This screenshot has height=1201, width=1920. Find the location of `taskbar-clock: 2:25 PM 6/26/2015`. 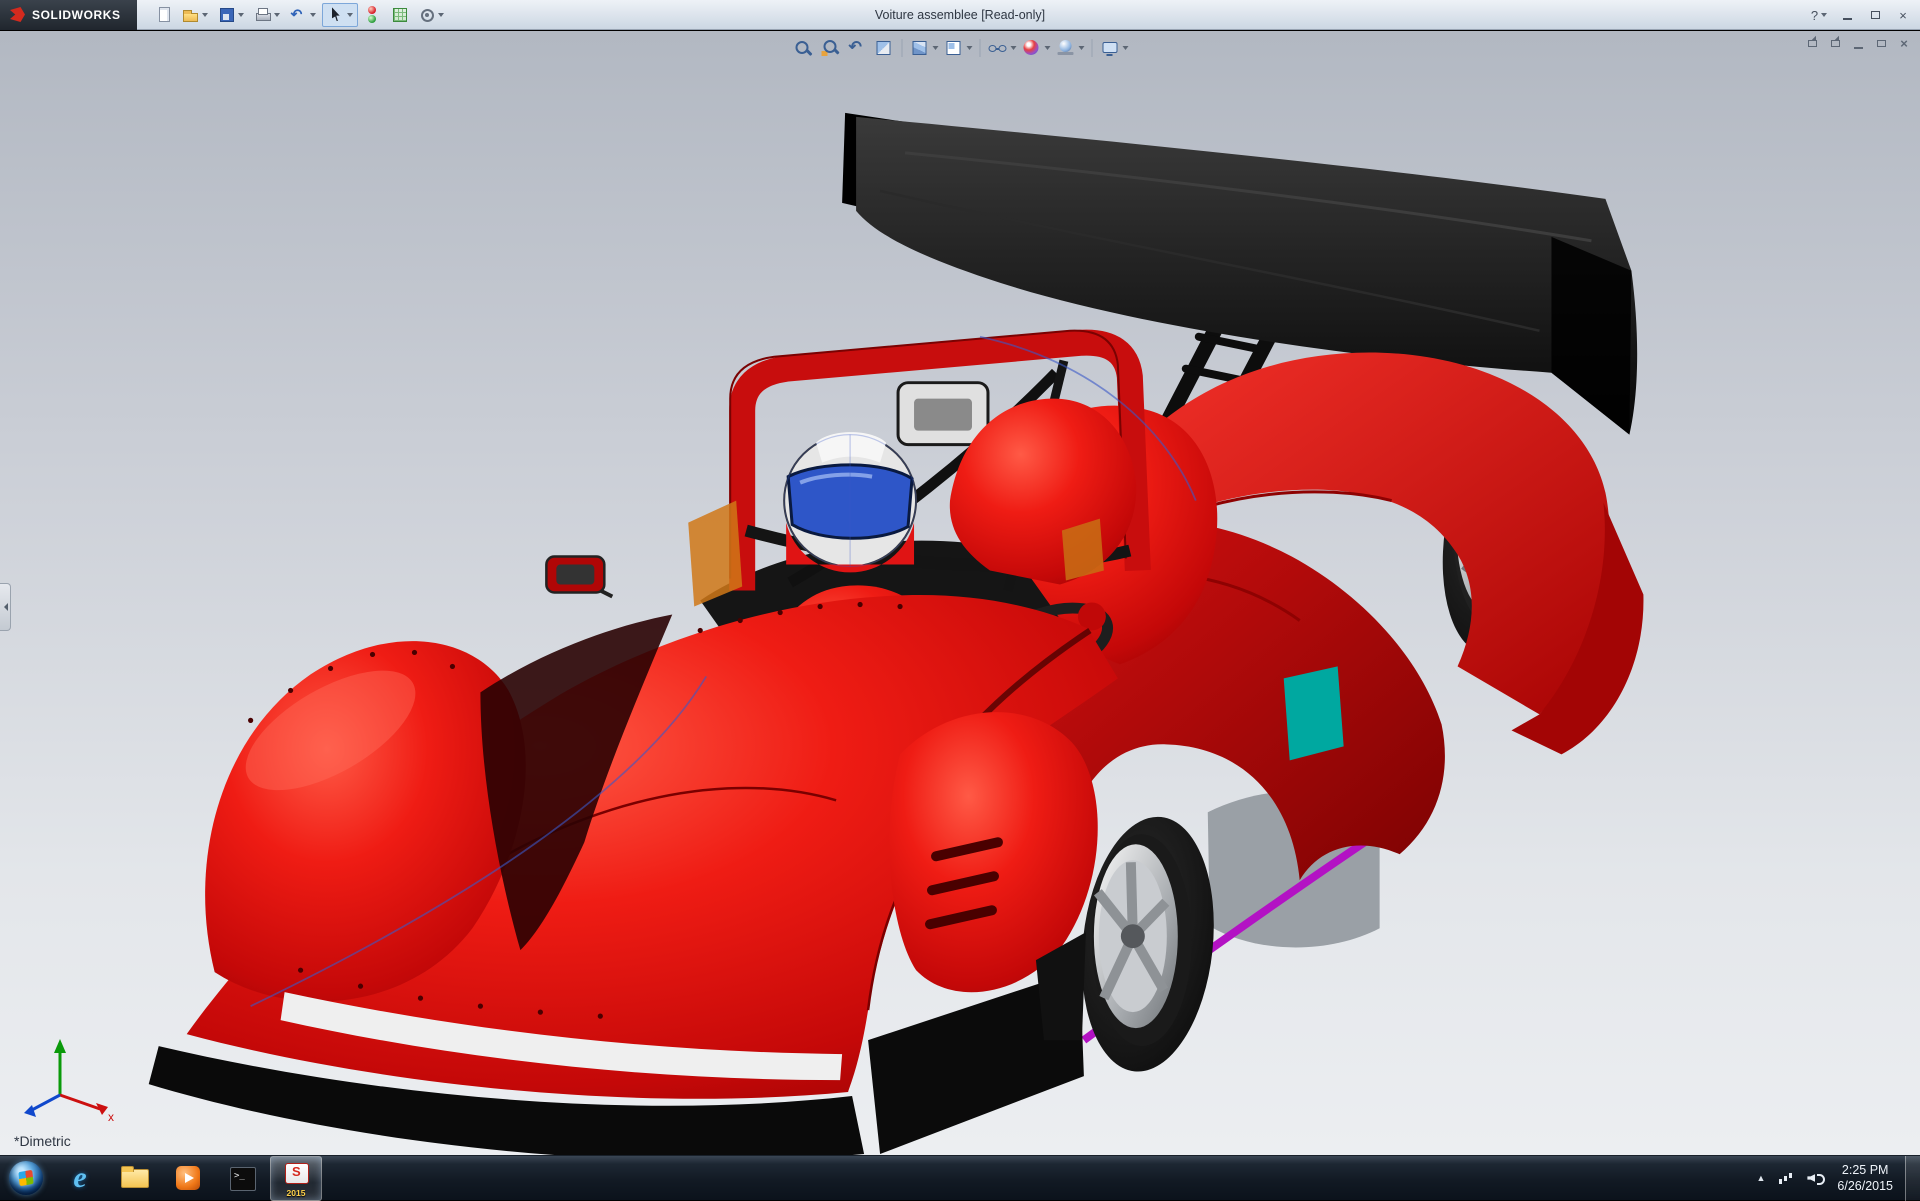

taskbar-clock: 2:25 PM 6/26/2015 is located at coordinates (1867, 1178).